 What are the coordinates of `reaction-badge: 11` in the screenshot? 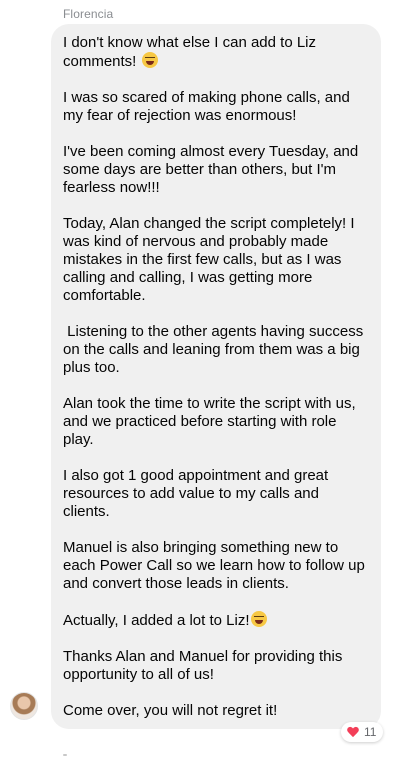 It's located at (362, 732).